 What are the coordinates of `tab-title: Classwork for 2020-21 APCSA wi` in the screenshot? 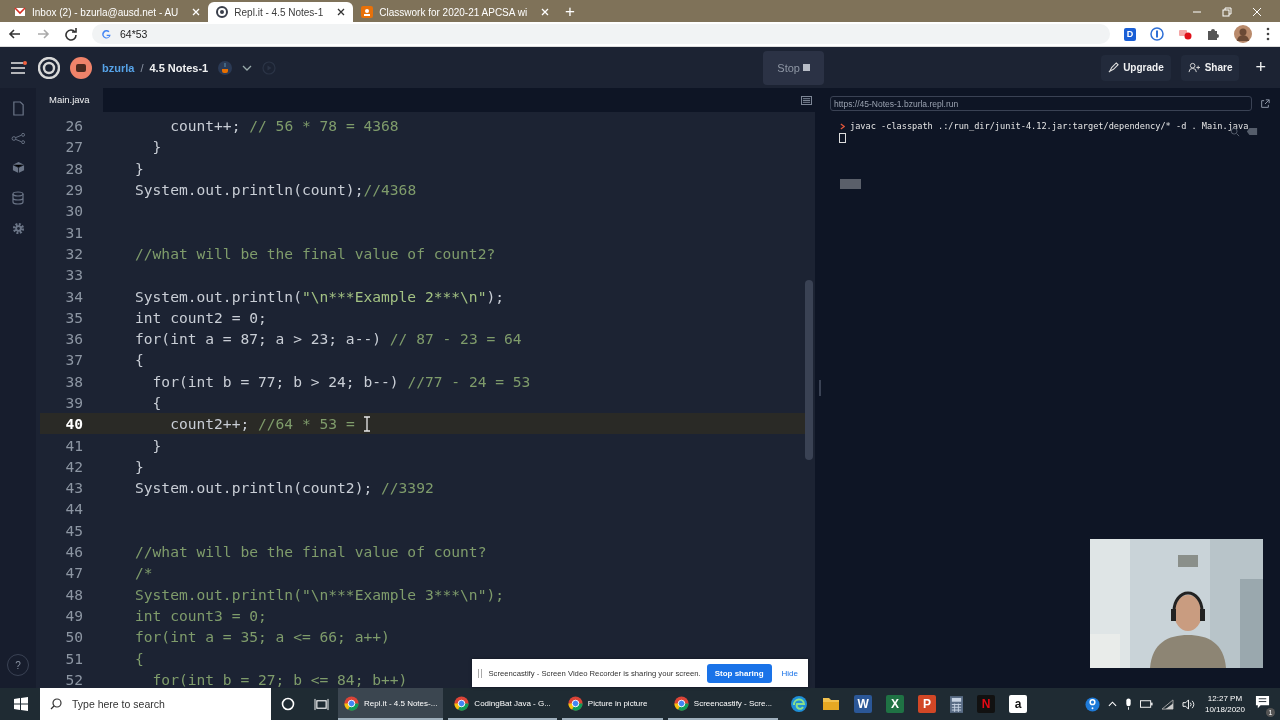 It's located at (453, 12).